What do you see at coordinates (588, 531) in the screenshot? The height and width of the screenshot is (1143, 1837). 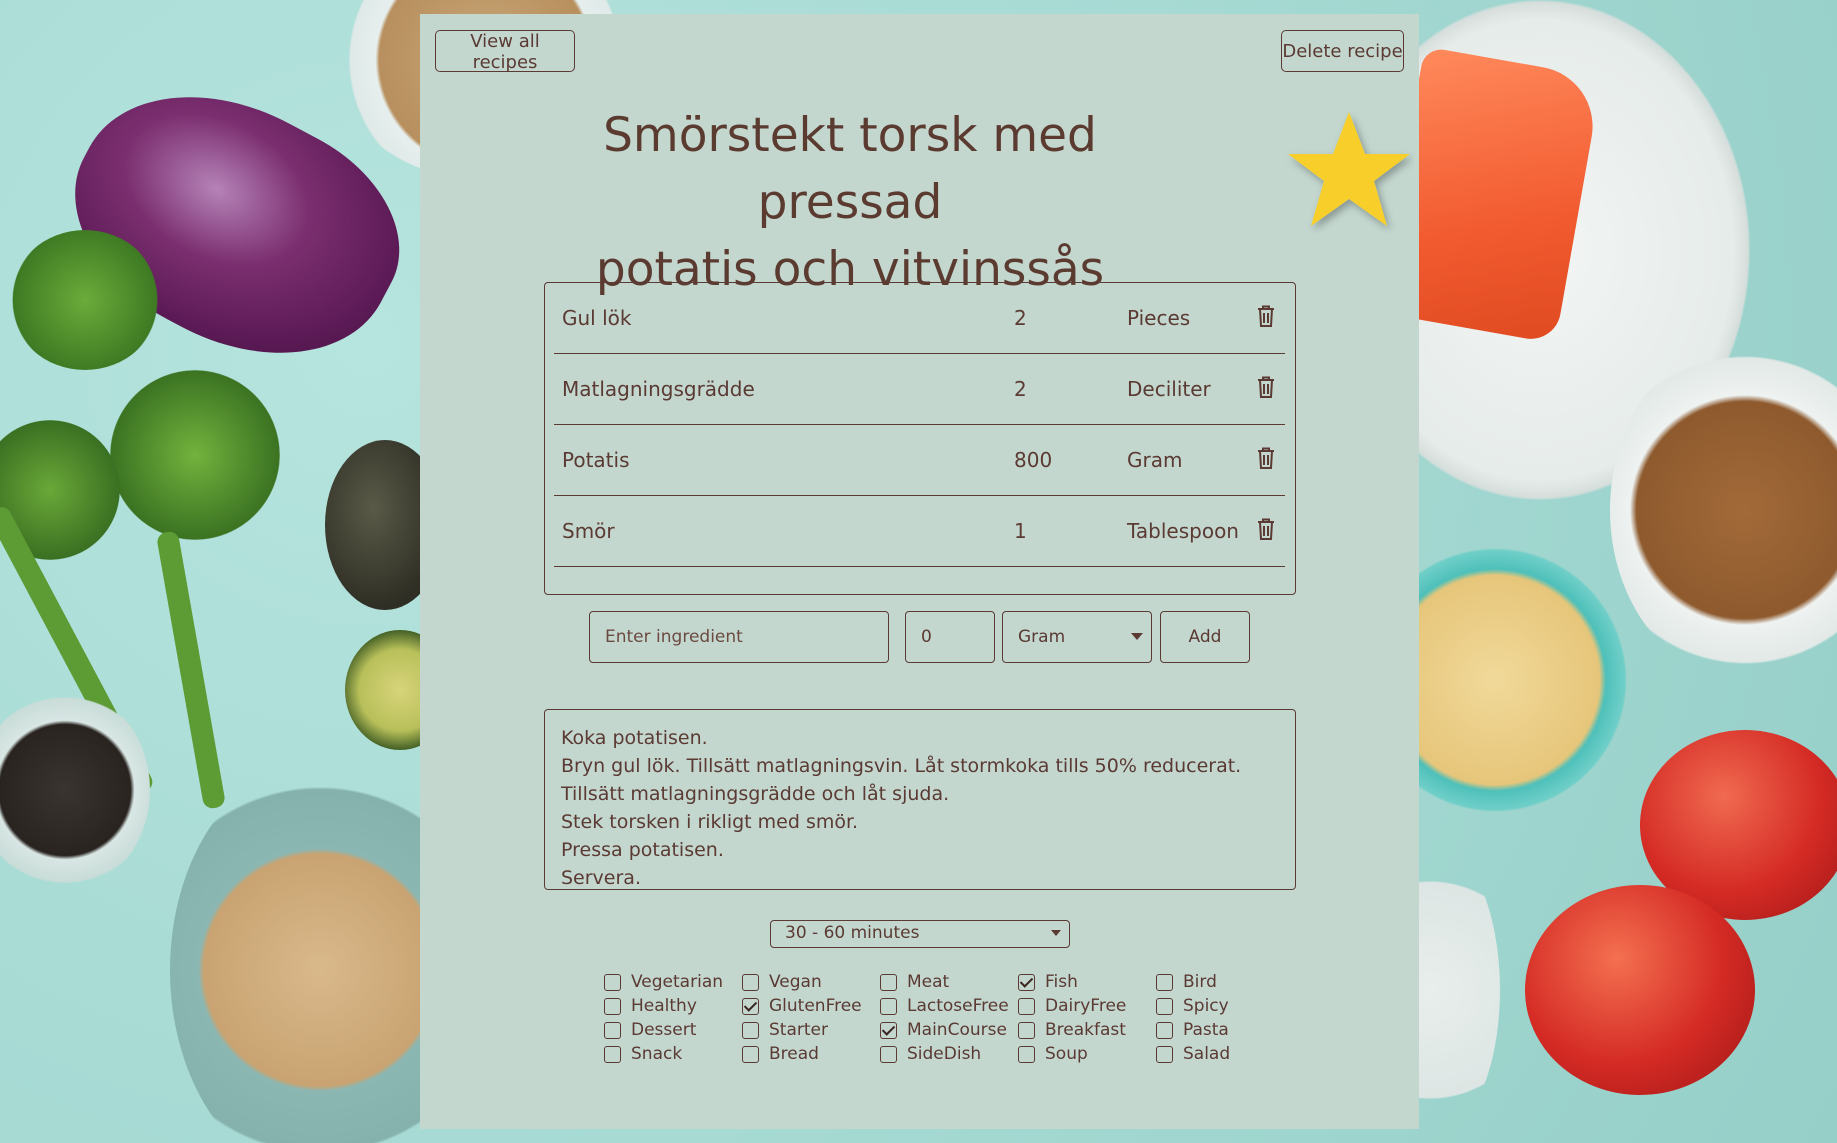 I see `ingredient-name: Smör` at bounding box center [588, 531].